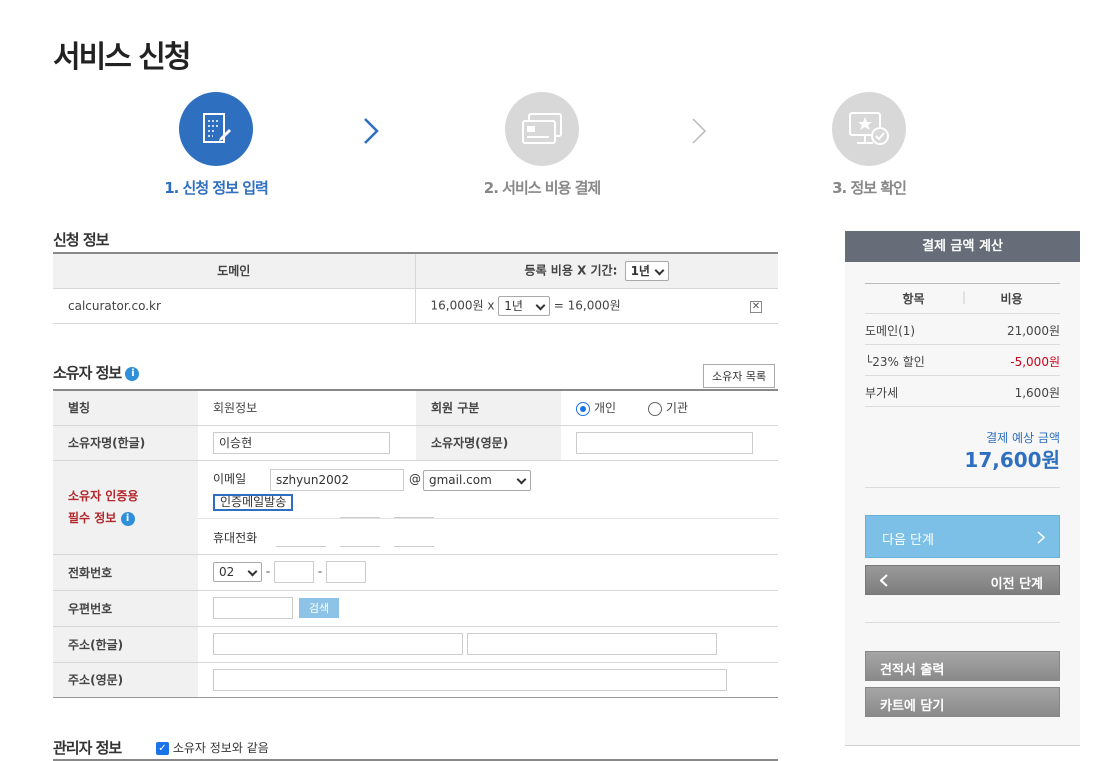  I want to click on previous-step-label: 이전 단계, so click(1016, 584).